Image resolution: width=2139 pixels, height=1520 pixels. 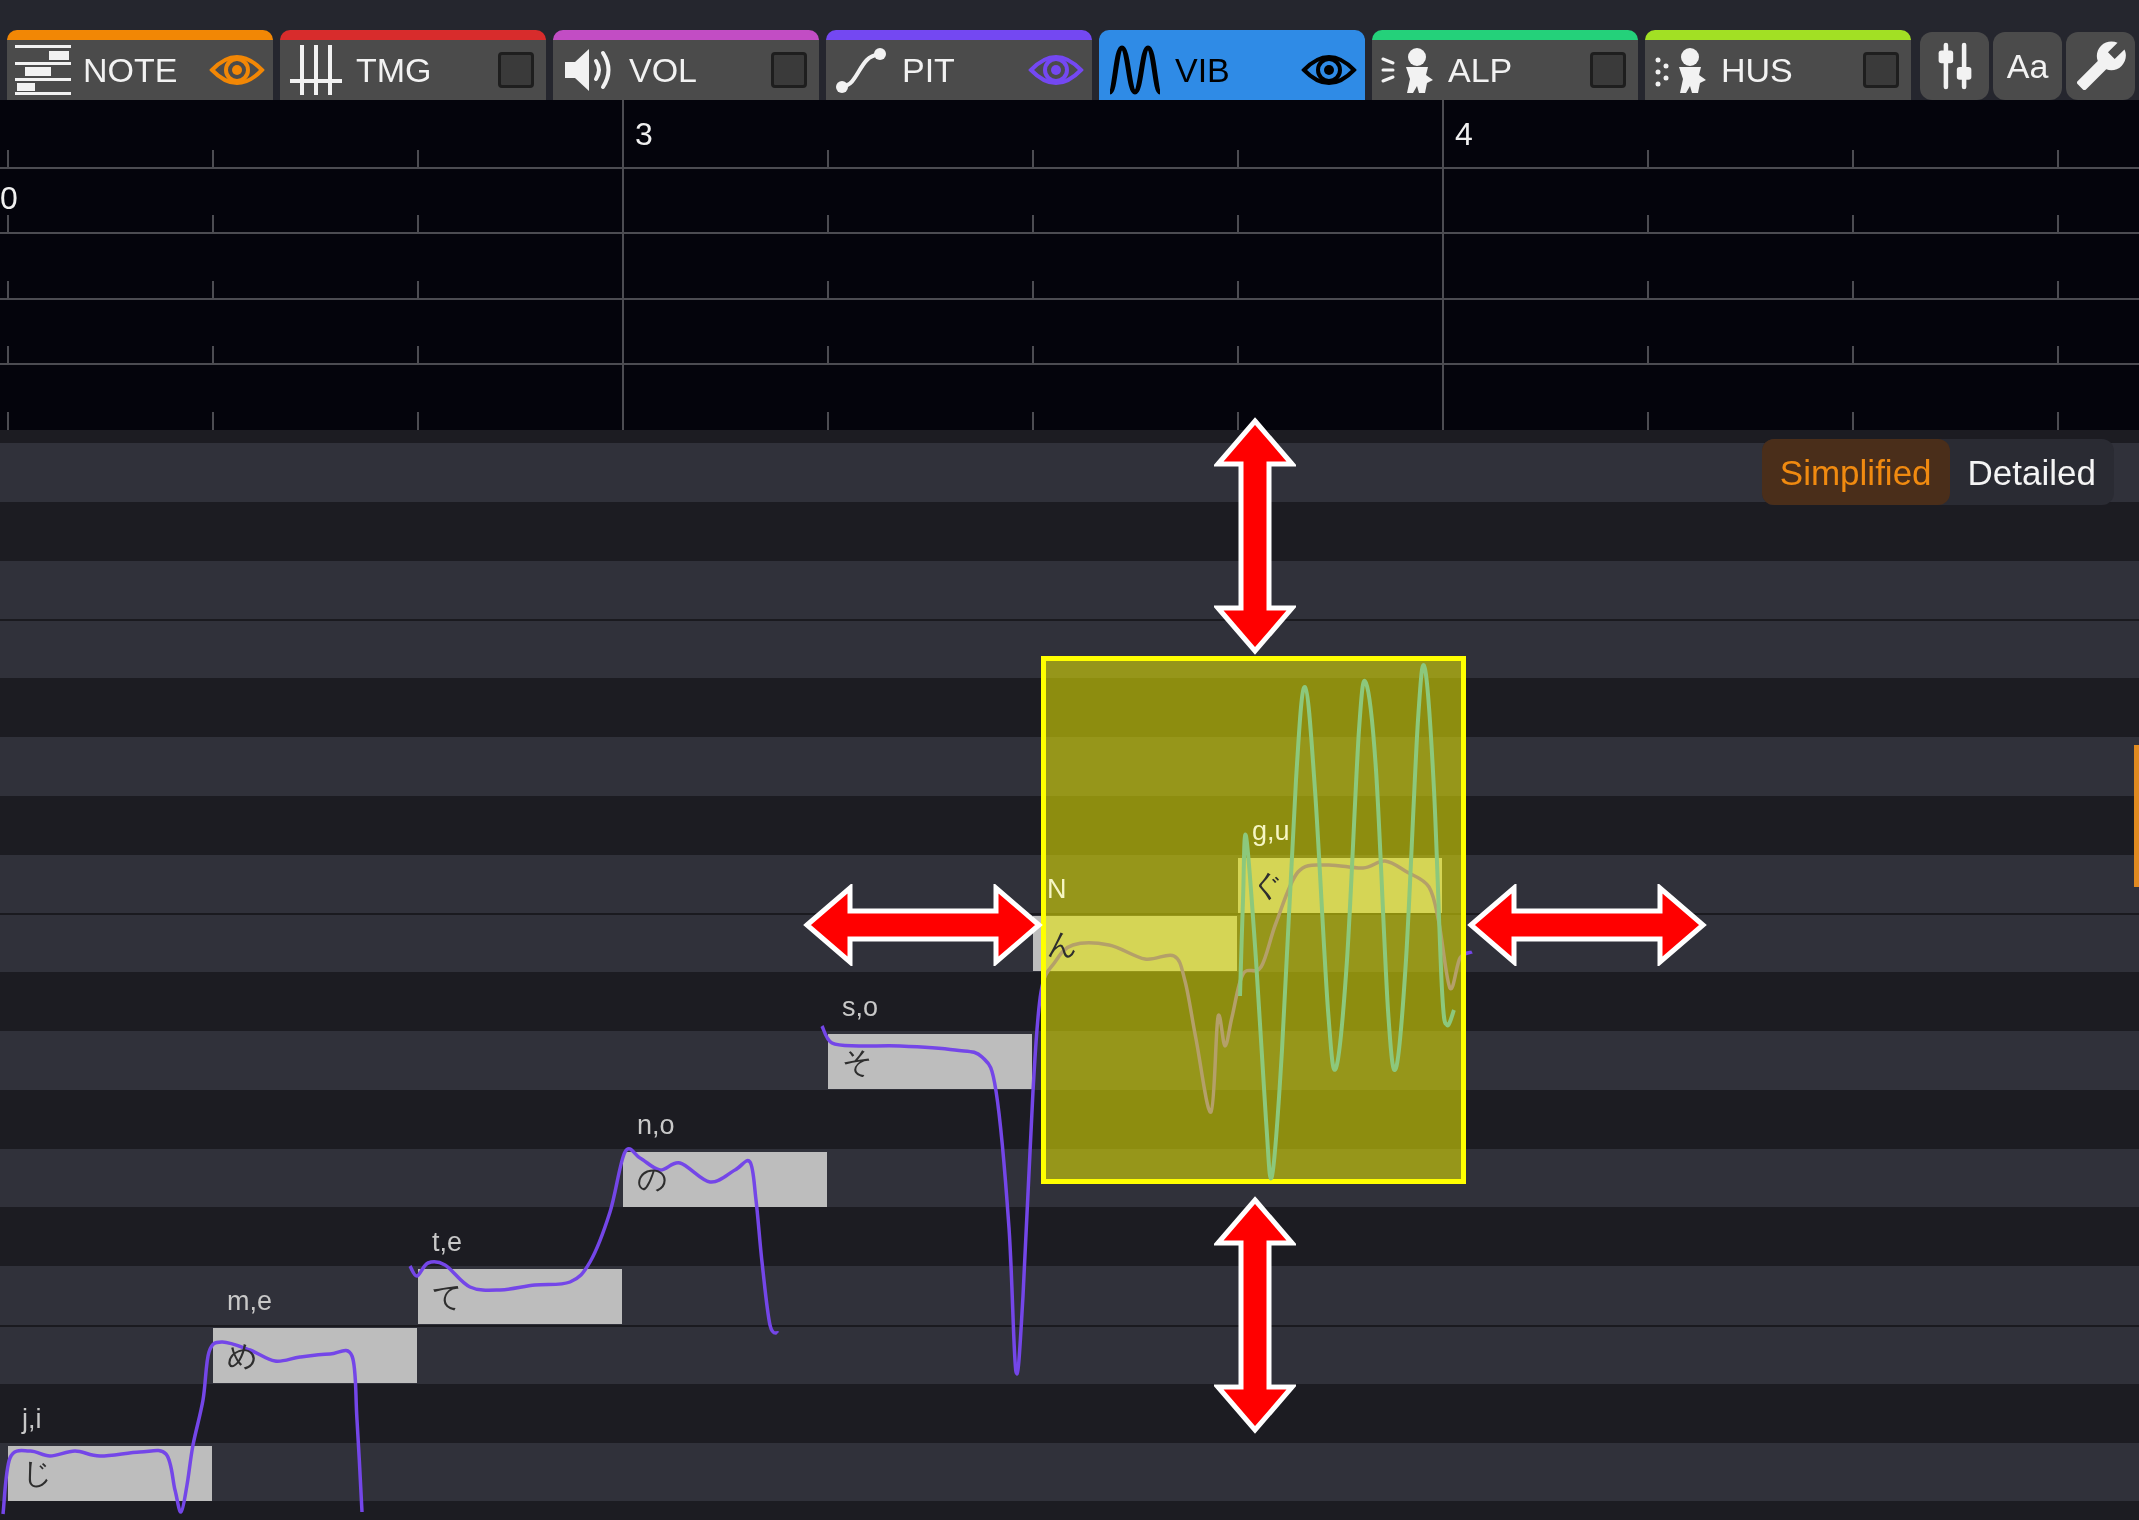 What do you see at coordinates (316, 70) in the screenshot?
I see `vertical-lines-icon` at bounding box center [316, 70].